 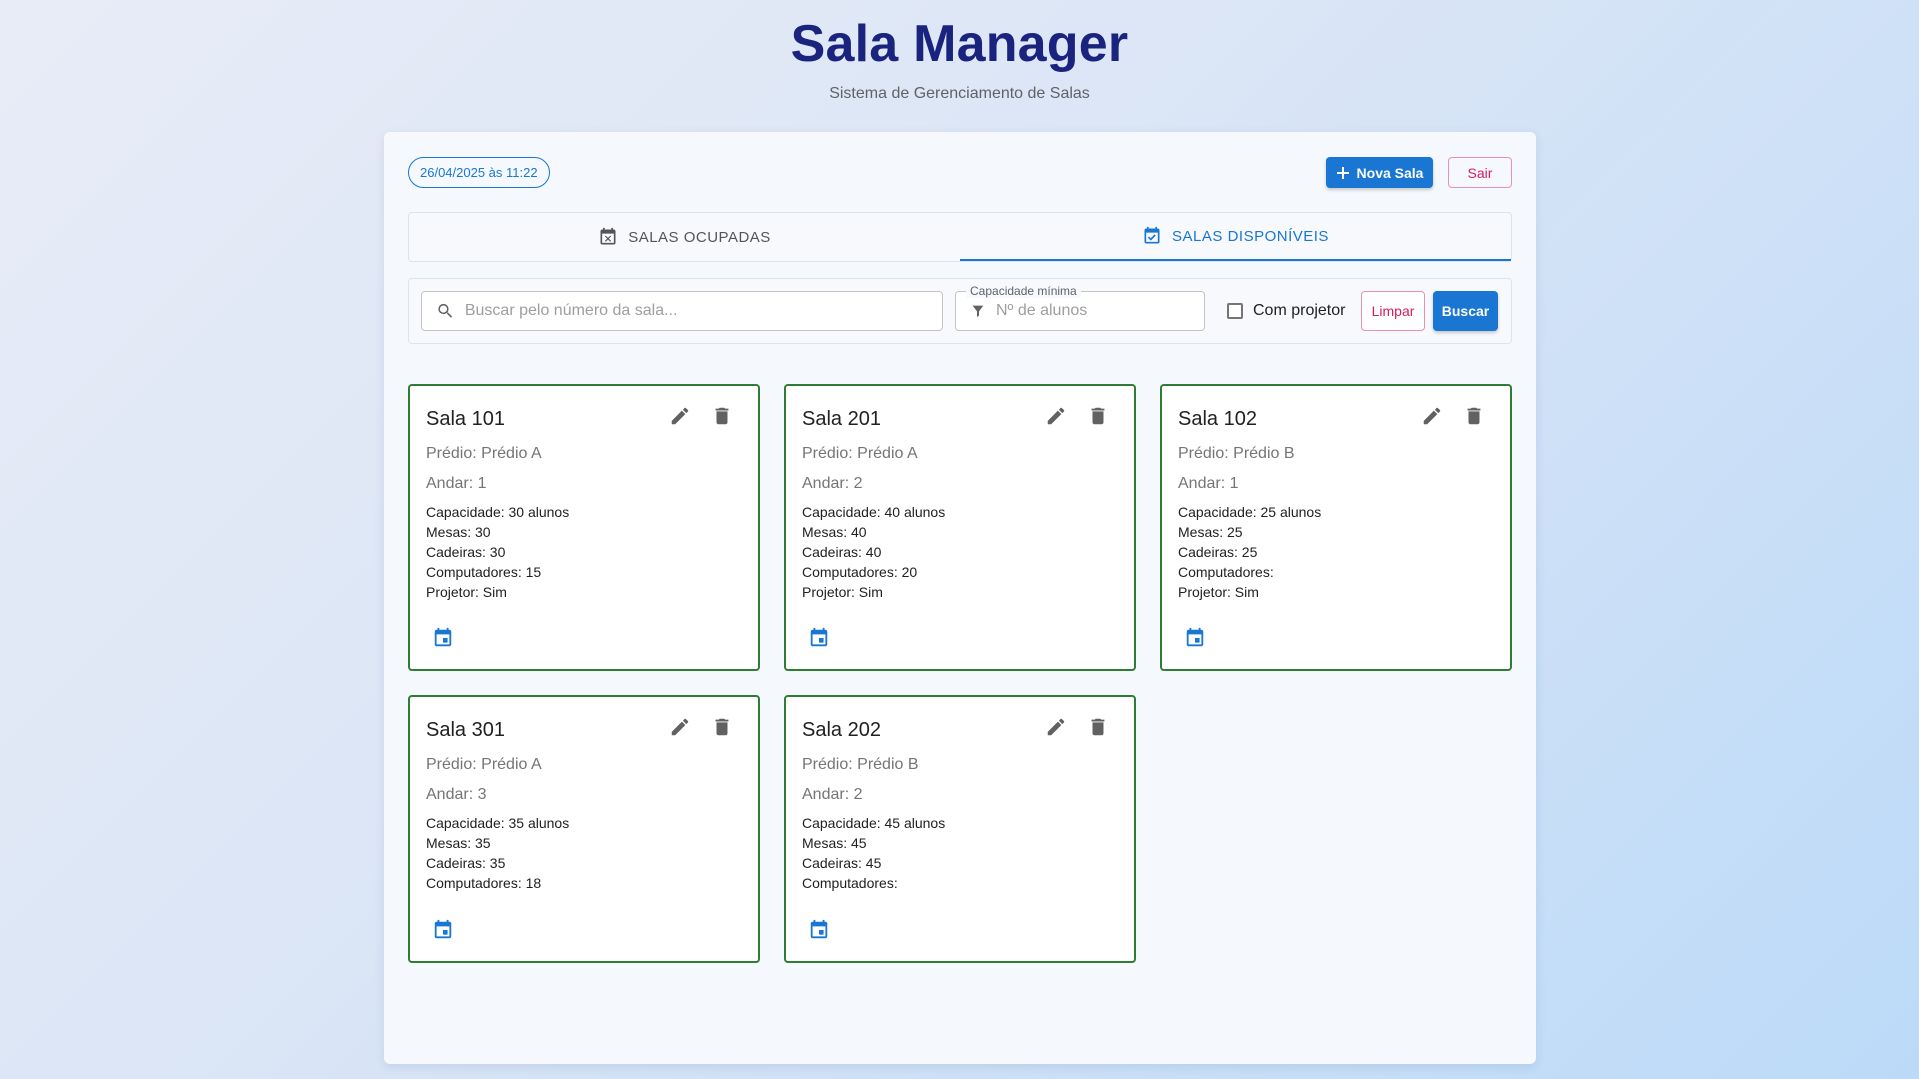 I want to click on projector-checkbox: Com projetor, so click(x=1286, y=311).